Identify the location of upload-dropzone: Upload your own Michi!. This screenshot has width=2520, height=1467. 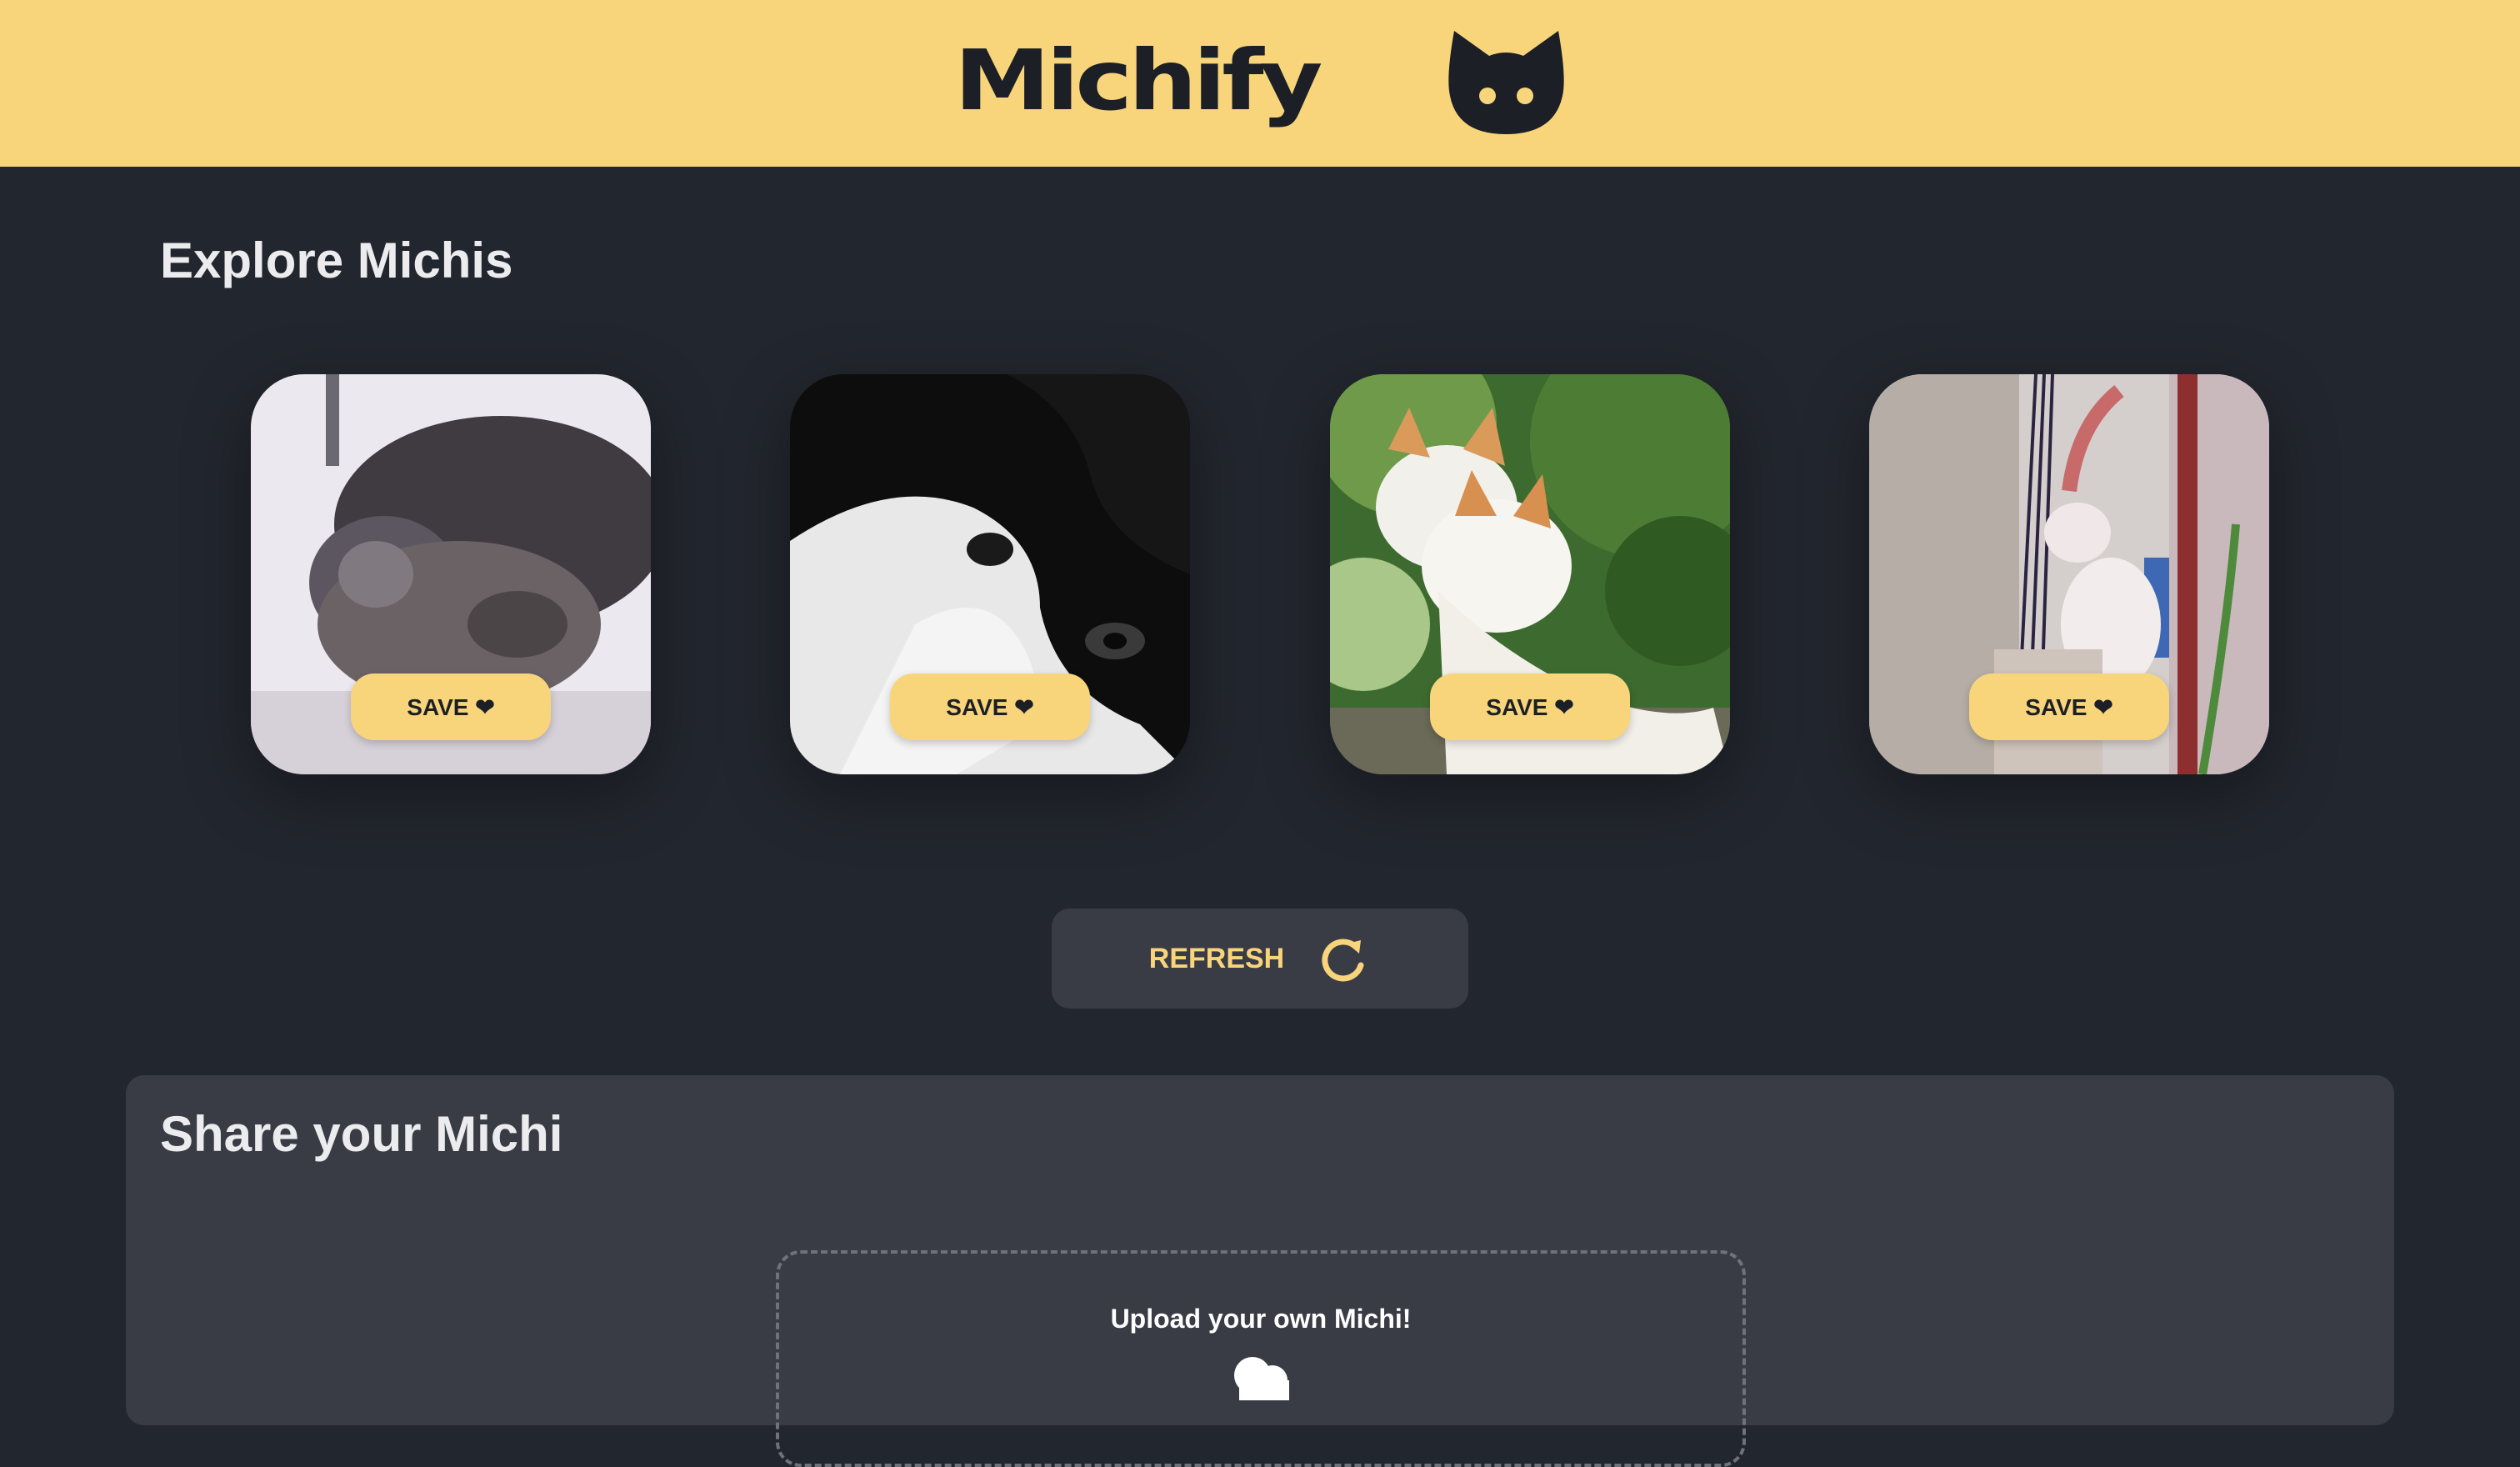
(1261, 1359).